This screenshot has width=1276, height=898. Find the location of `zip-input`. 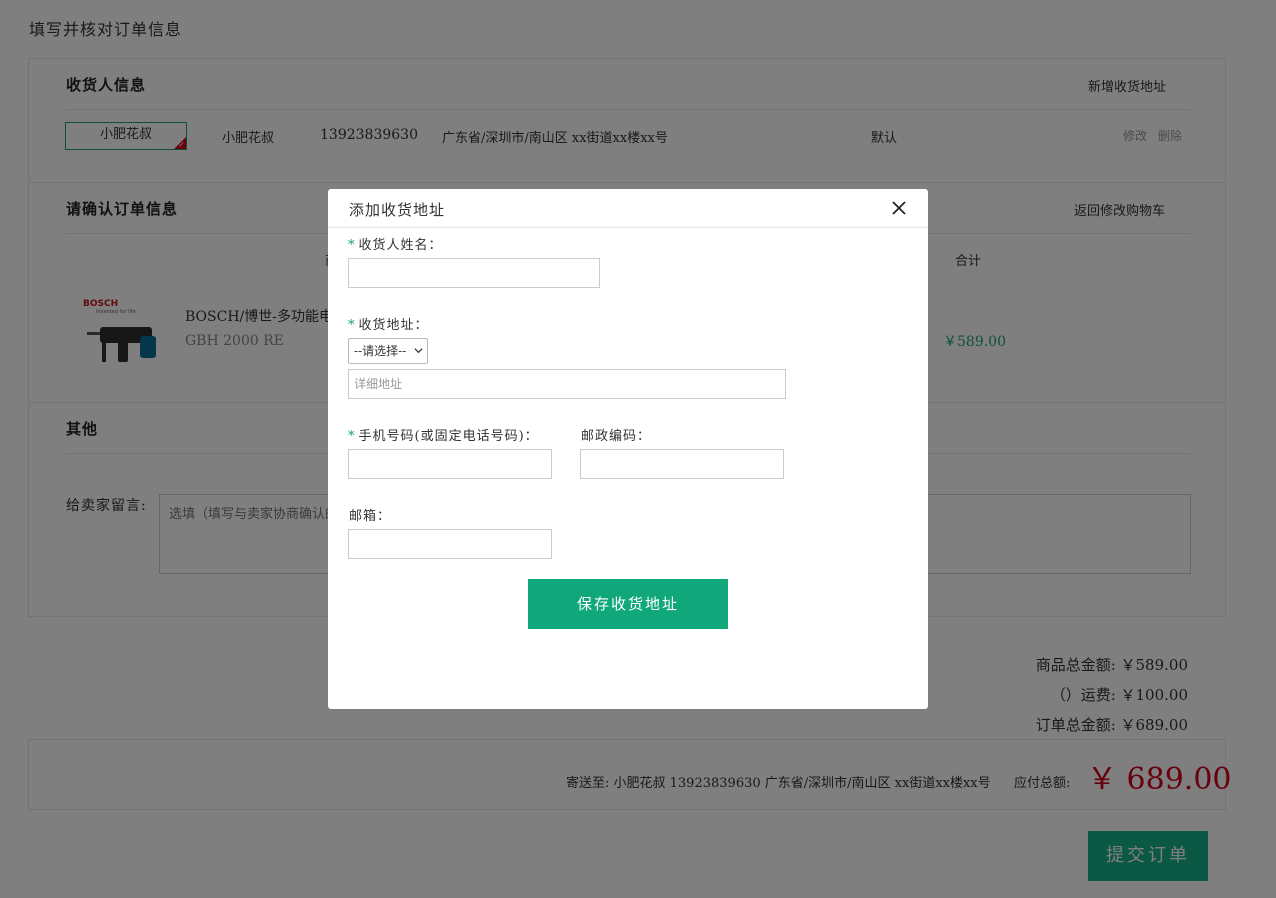

zip-input is located at coordinates (682, 464).